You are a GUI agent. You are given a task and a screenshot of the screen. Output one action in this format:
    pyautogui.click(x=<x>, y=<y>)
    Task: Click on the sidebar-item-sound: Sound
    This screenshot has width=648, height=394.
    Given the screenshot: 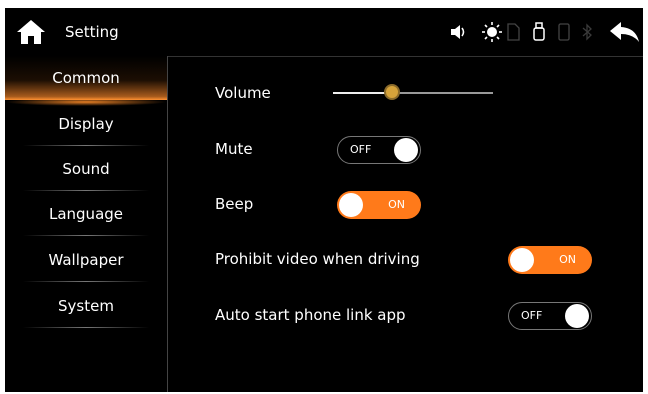 What is the action you would take?
    pyautogui.click(x=86, y=169)
    